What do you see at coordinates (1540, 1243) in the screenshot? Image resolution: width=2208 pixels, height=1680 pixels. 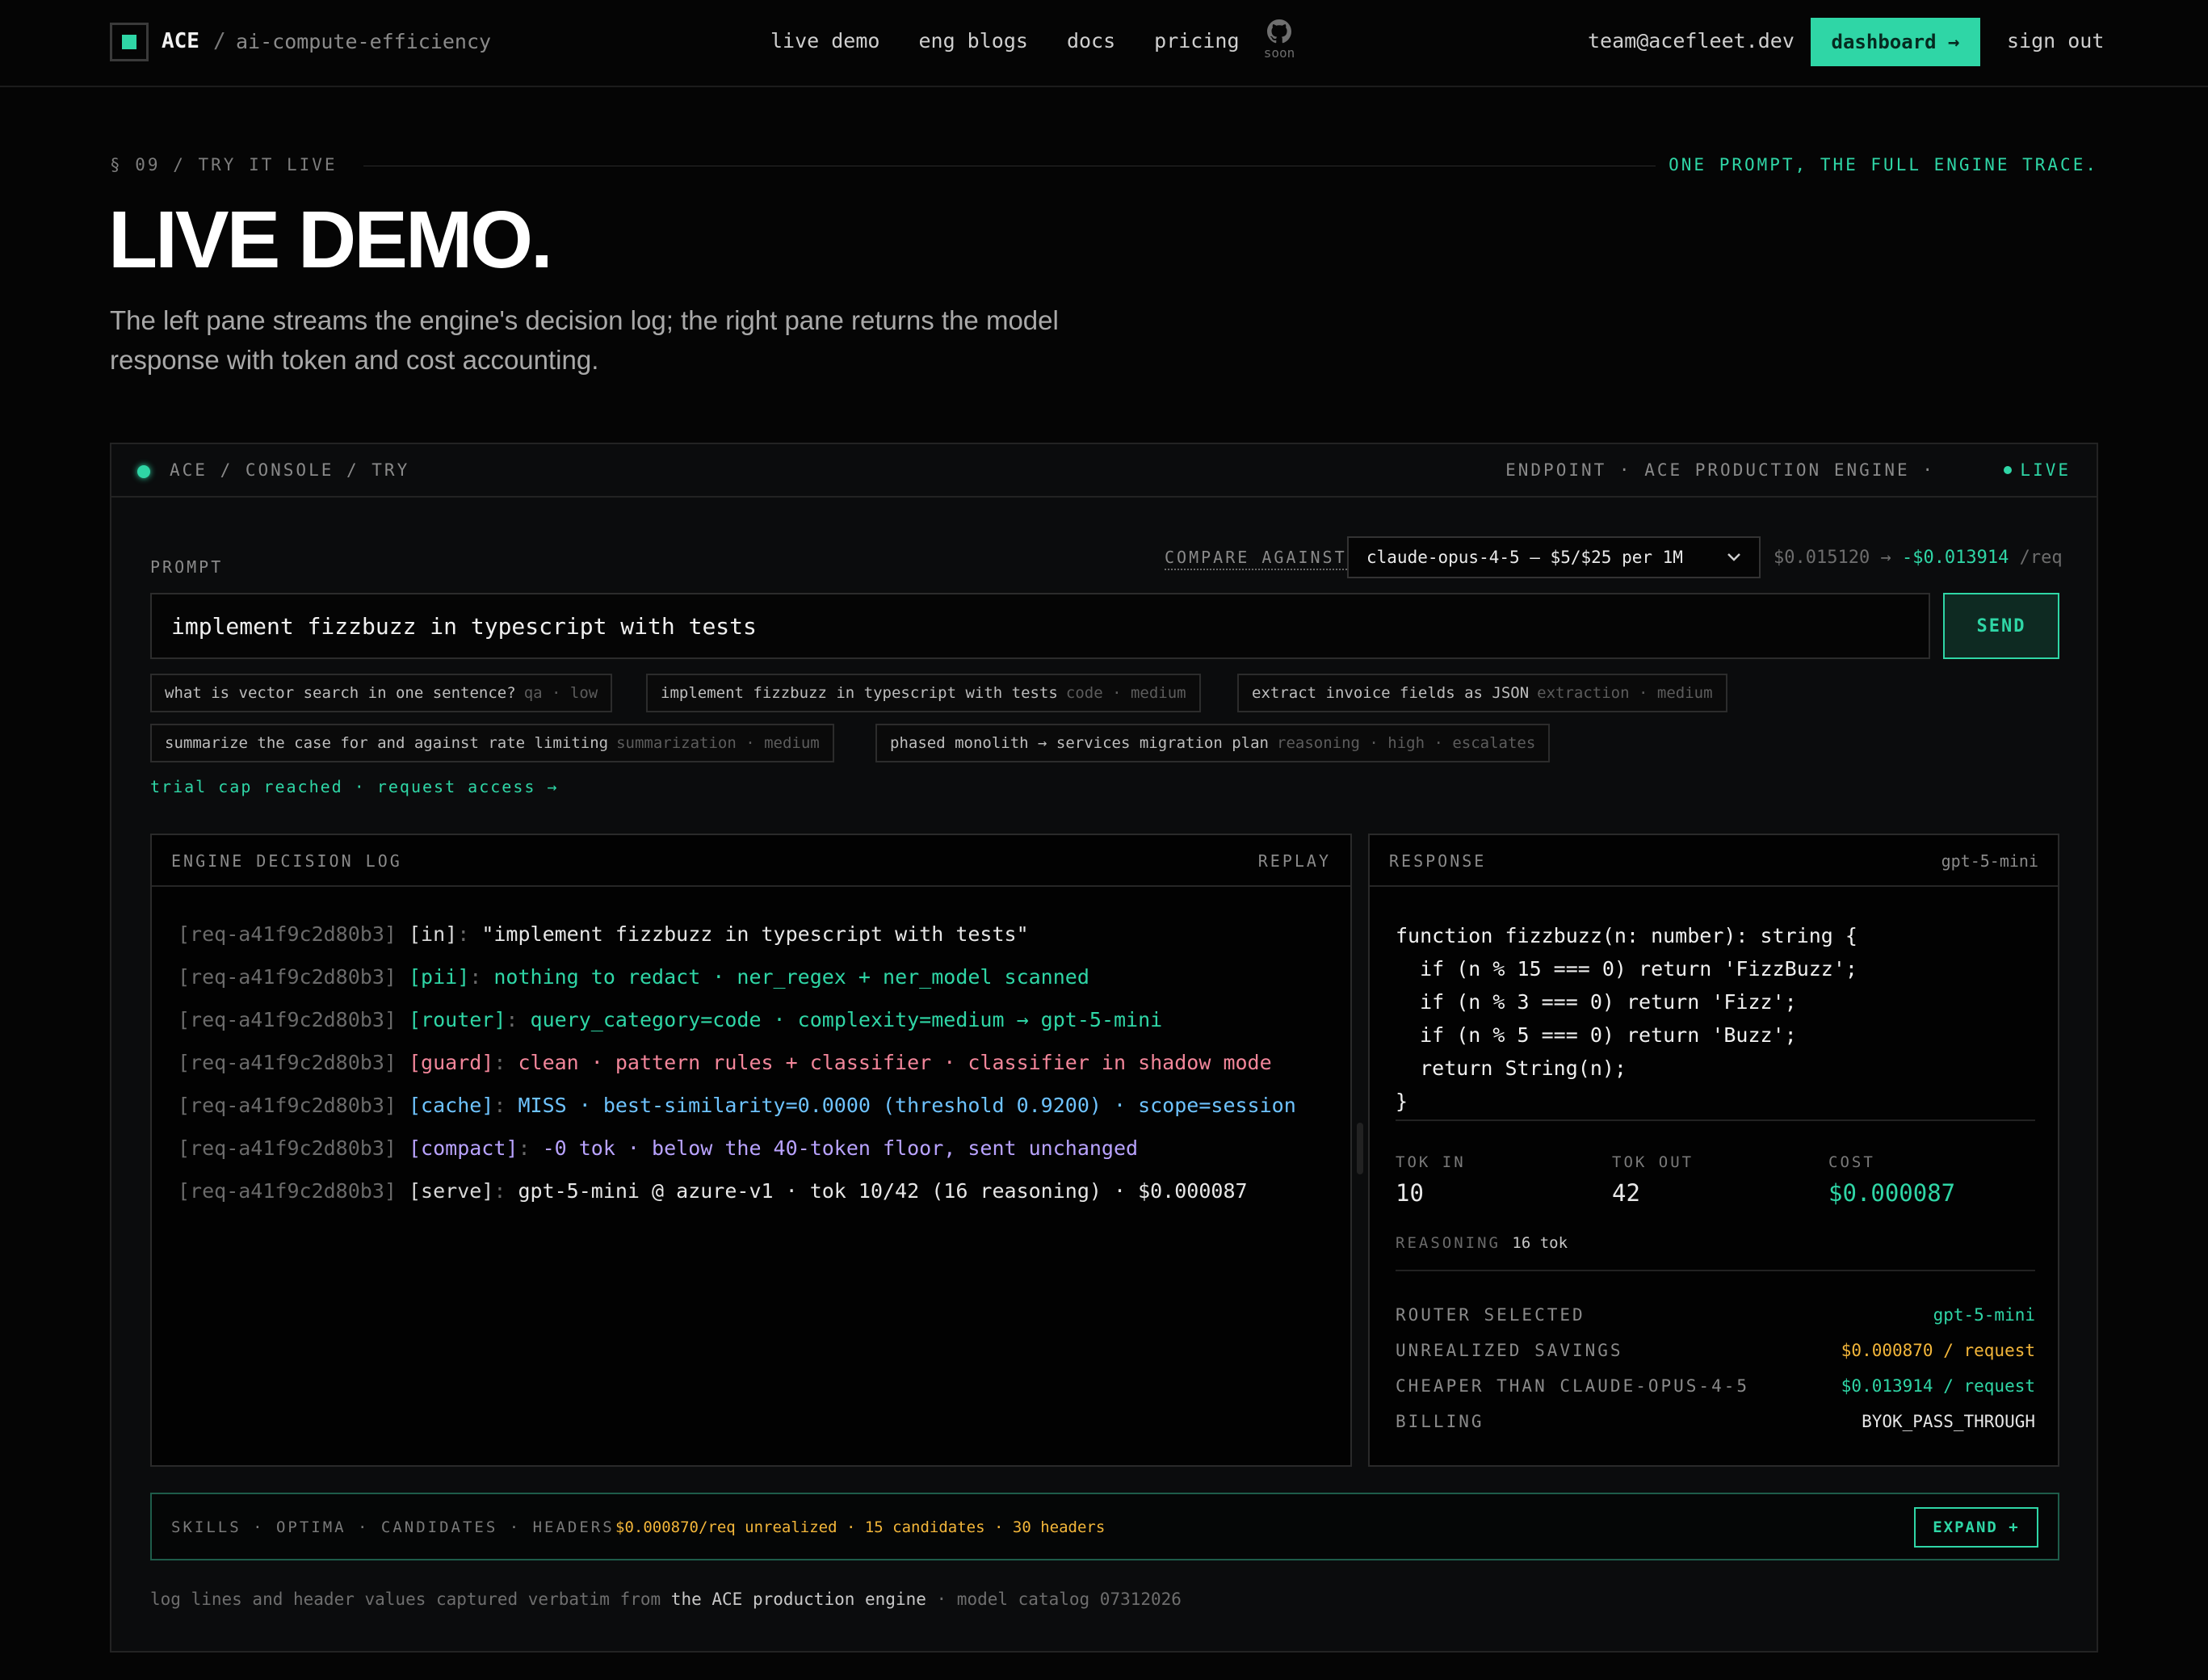 I see `reasoning-value: 16 tok` at bounding box center [1540, 1243].